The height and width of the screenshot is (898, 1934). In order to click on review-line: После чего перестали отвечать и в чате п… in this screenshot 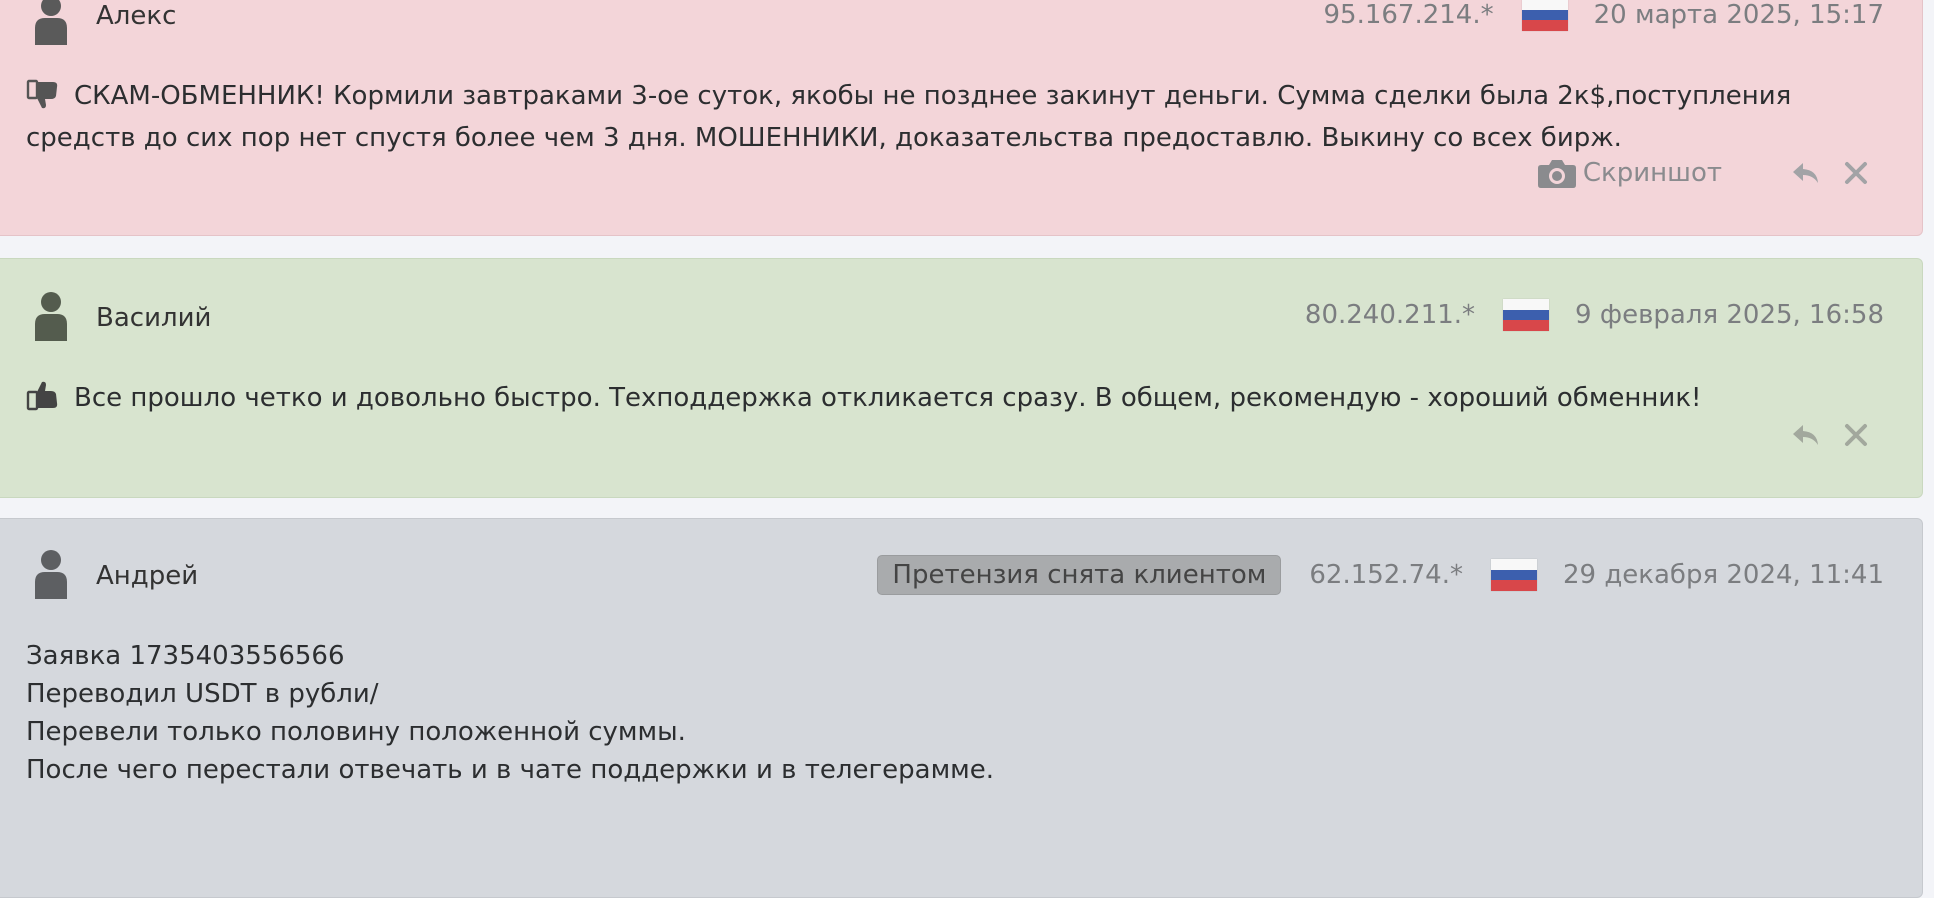, I will do `click(510, 770)`.